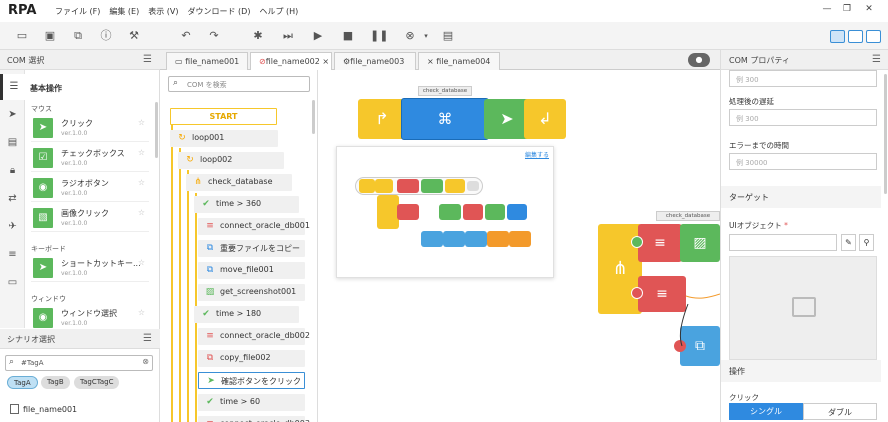  What do you see at coordinates (873, 36) in the screenshot?
I see `layout-right-icon` at bounding box center [873, 36].